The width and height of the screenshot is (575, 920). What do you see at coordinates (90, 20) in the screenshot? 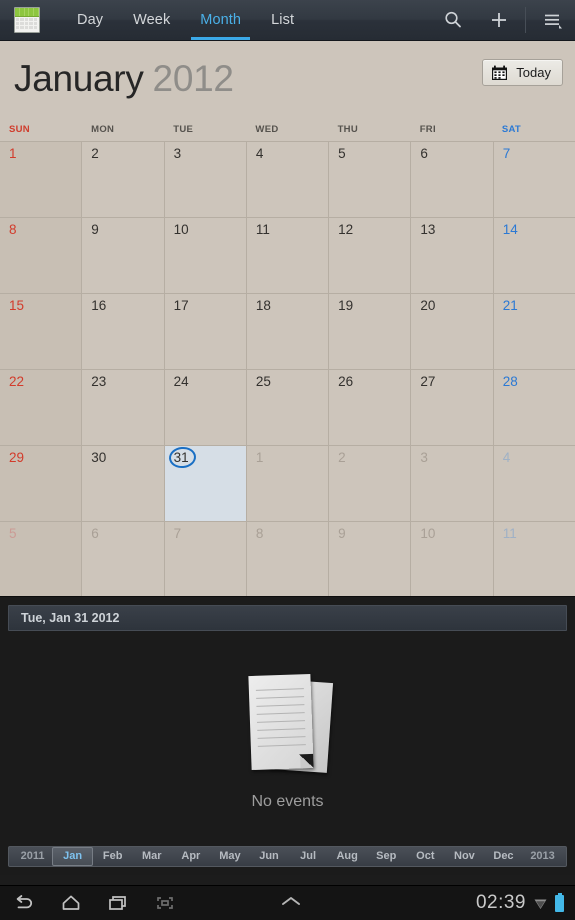
I see `tab-day: Day` at bounding box center [90, 20].